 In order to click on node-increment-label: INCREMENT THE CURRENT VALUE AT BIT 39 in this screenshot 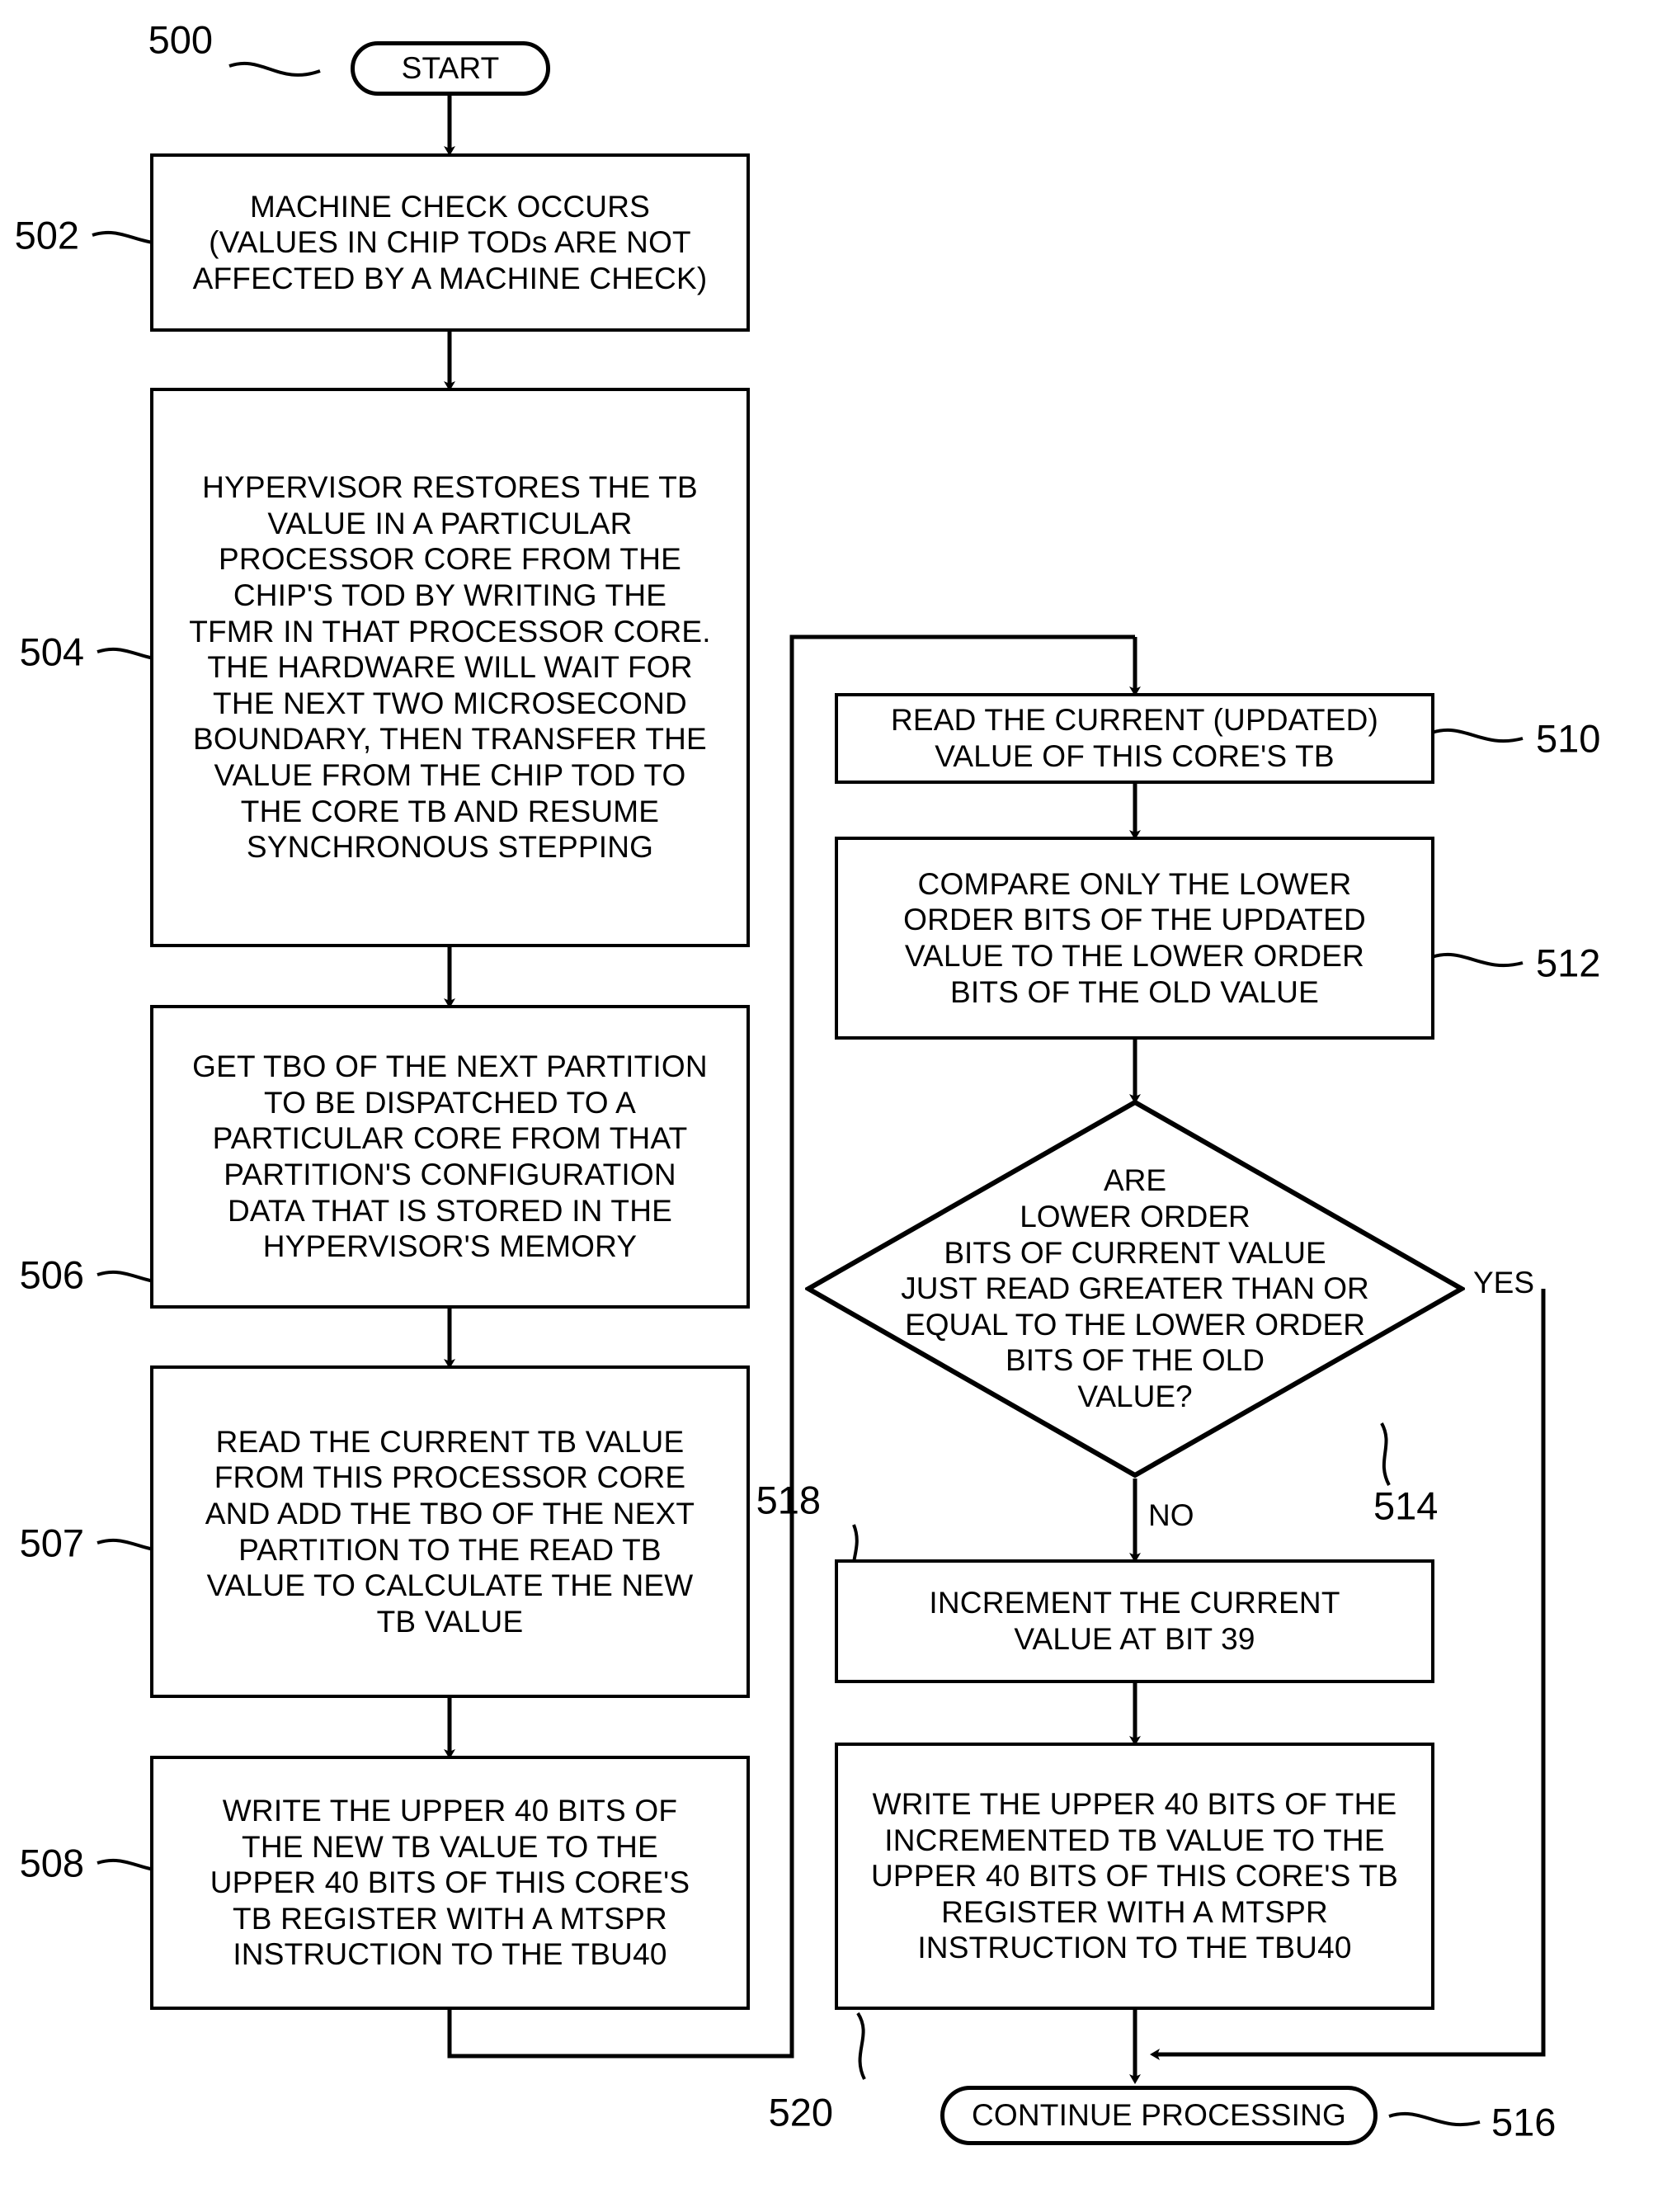, I will do `click(1134, 1621)`.